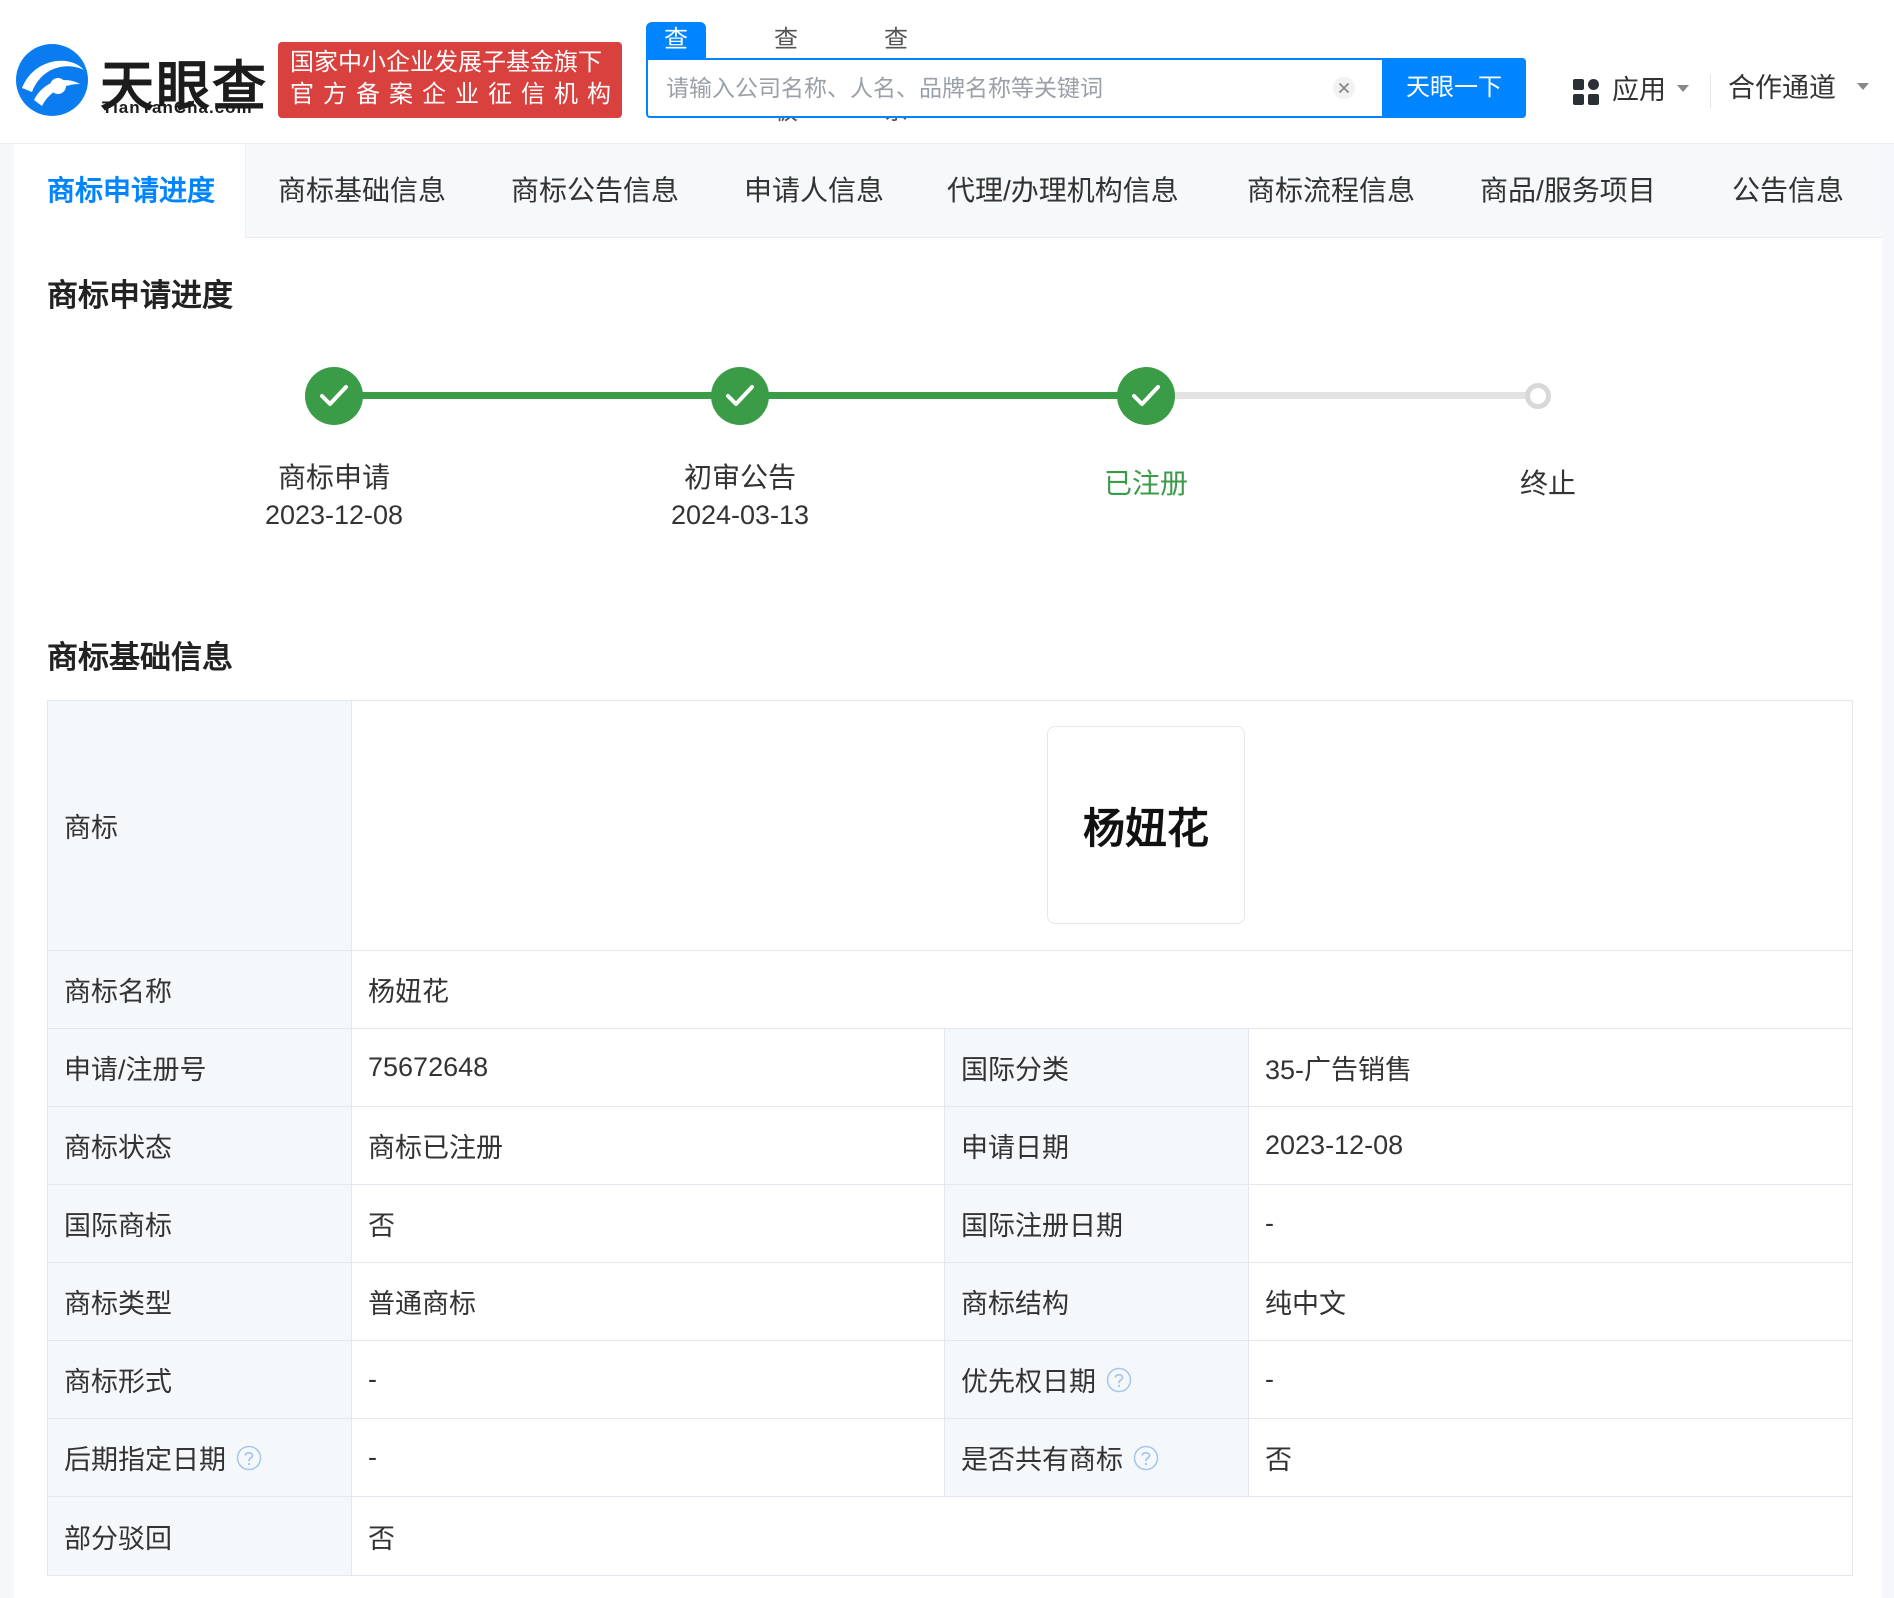  Describe the element at coordinates (1145, 828) in the screenshot. I see `trademark-image-text: 杨妞花` at that location.